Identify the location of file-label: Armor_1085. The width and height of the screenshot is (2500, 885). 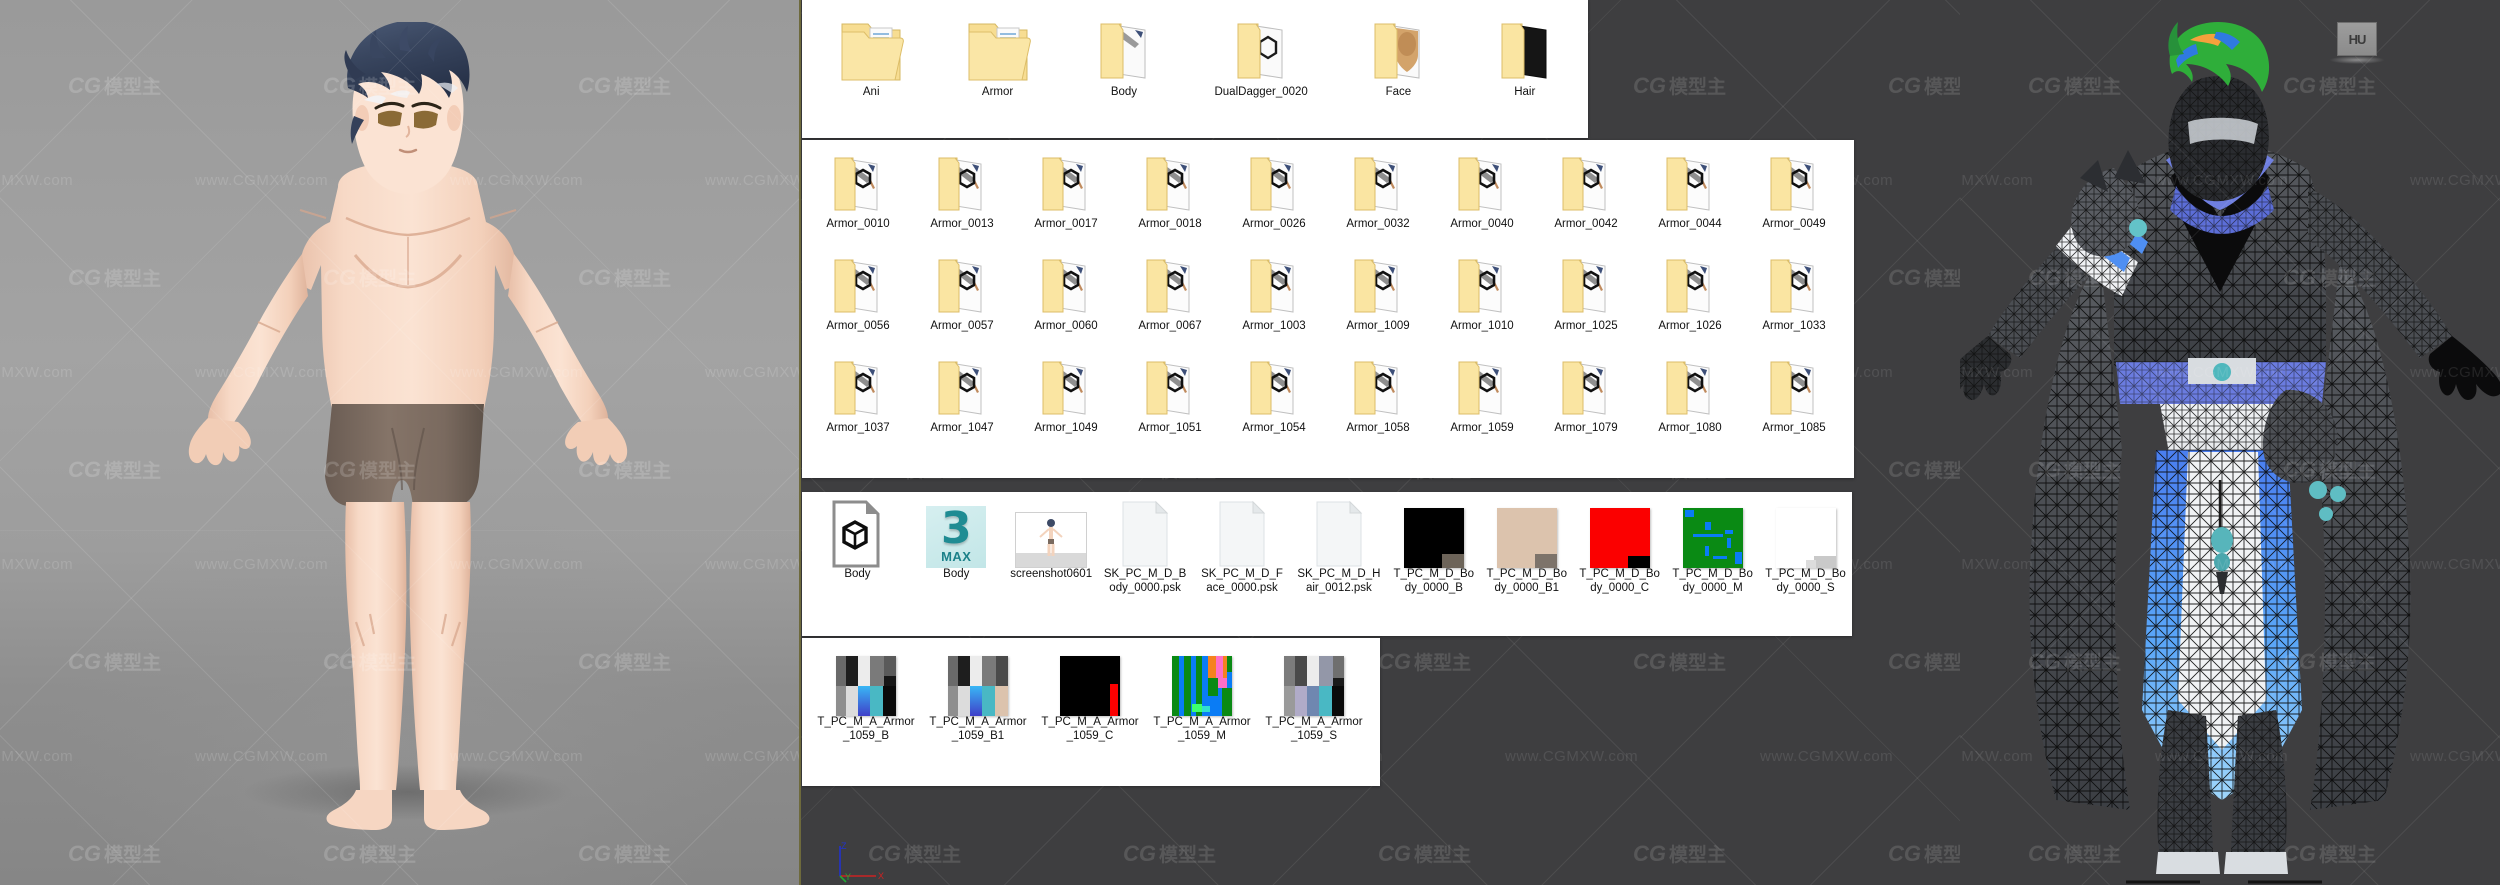
(1794, 428).